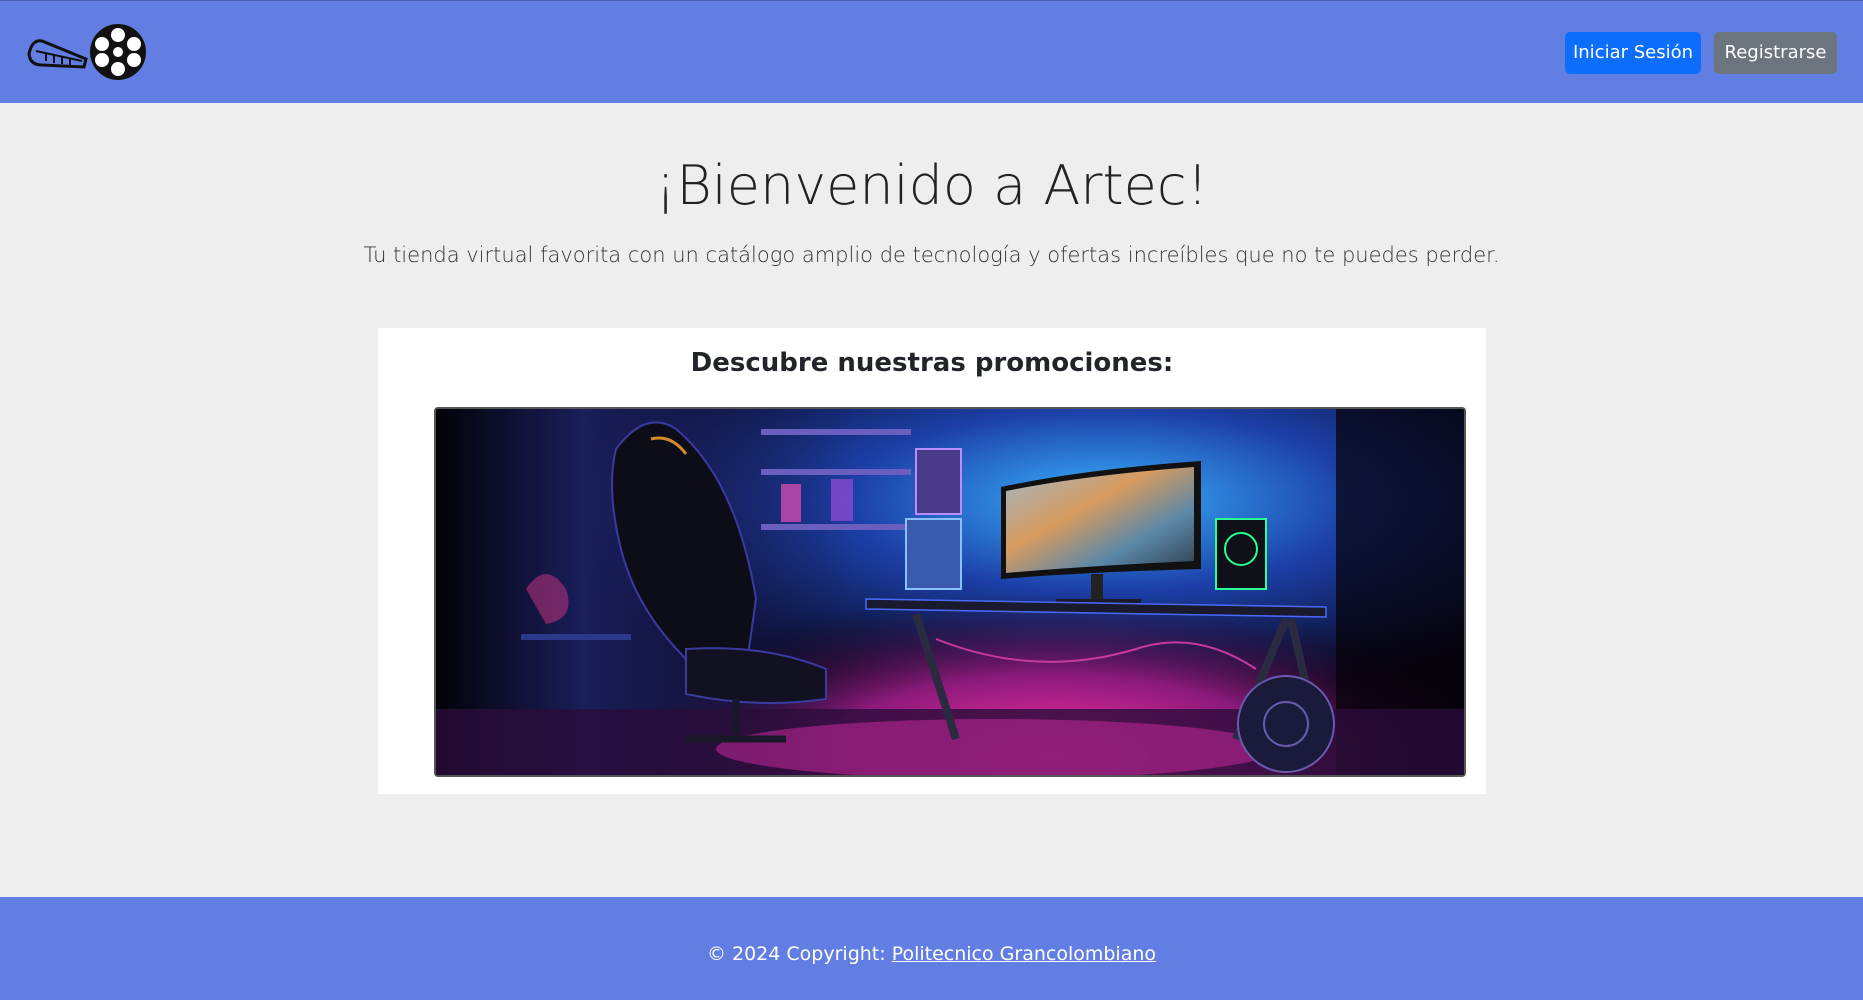  Describe the element at coordinates (87, 52) in the screenshot. I see `film-reel-icon` at that location.